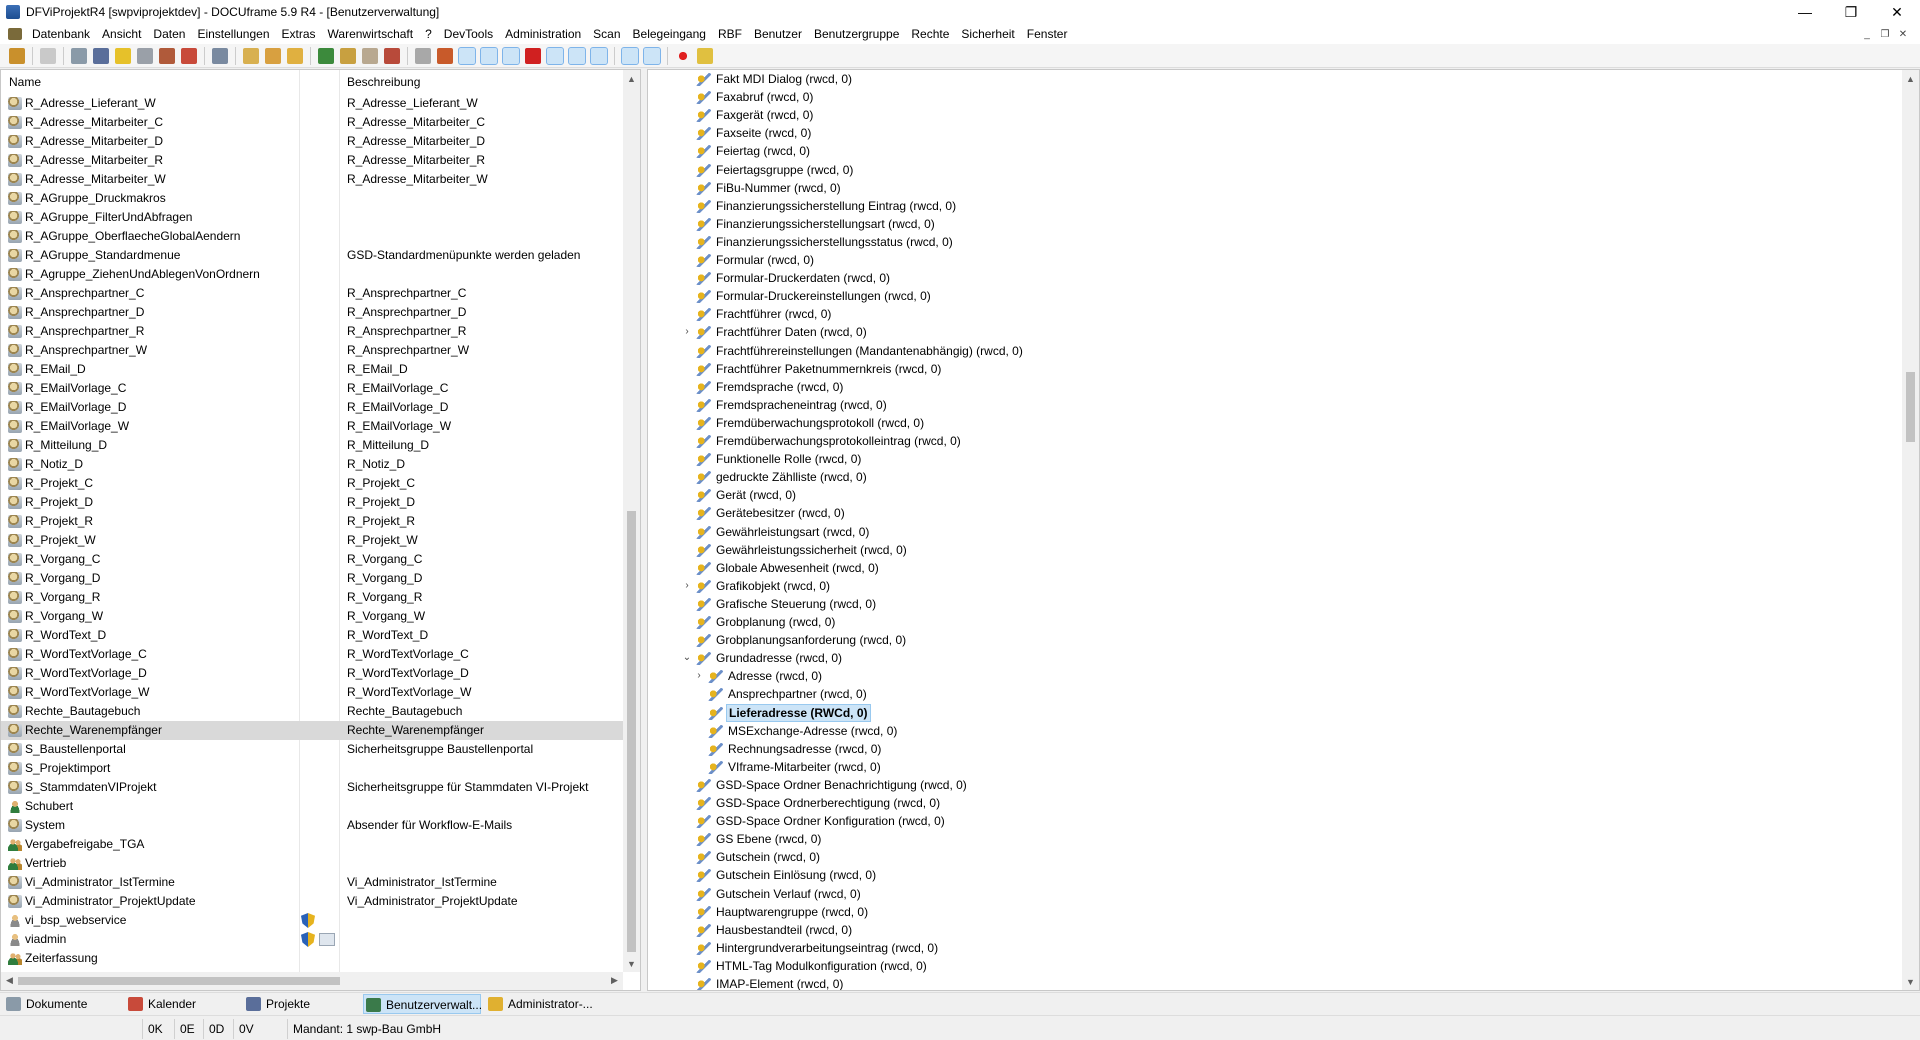  Describe the element at coordinates (61, 34) in the screenshot. I see `menu-item-0: Datenbank` at that location.